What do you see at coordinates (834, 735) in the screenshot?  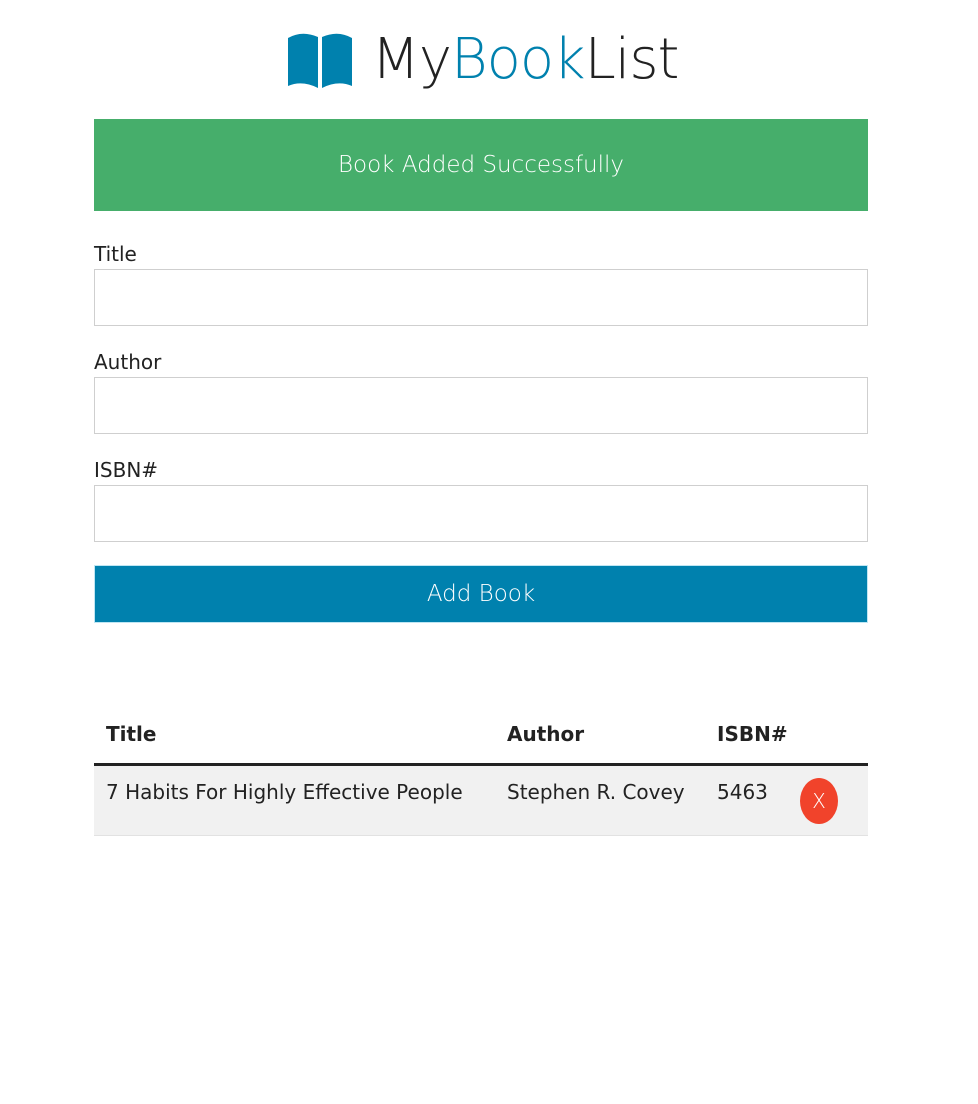 I see `column-header-actions` at bounding box center [834, 735].